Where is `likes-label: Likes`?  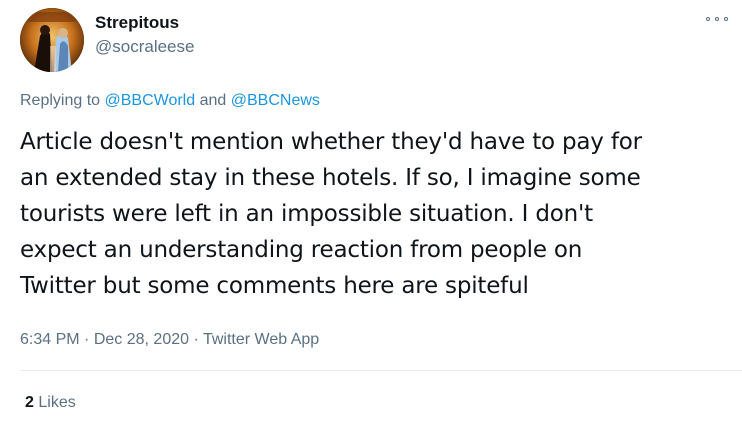
likes-label: Likes is located at coordinates (57, 402).